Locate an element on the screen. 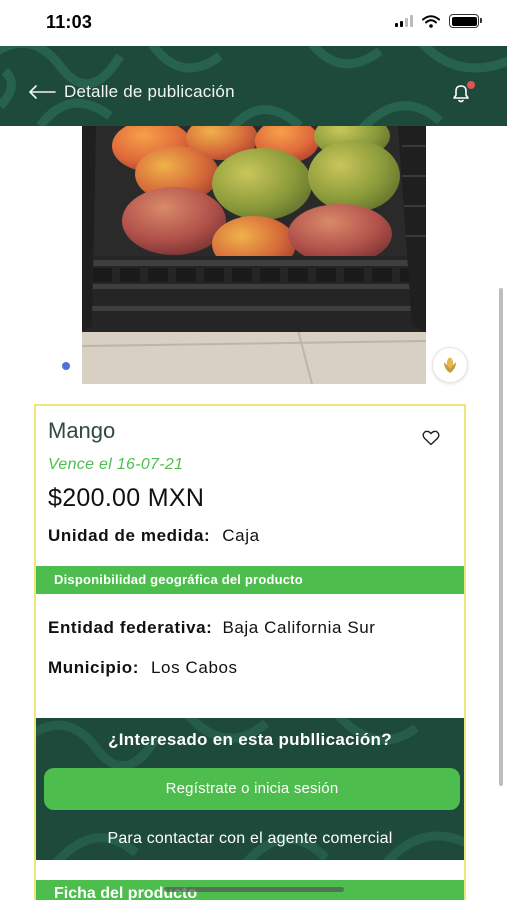  expiration-date: Vence el 16-07-21 is located at coordinates (116, 464).